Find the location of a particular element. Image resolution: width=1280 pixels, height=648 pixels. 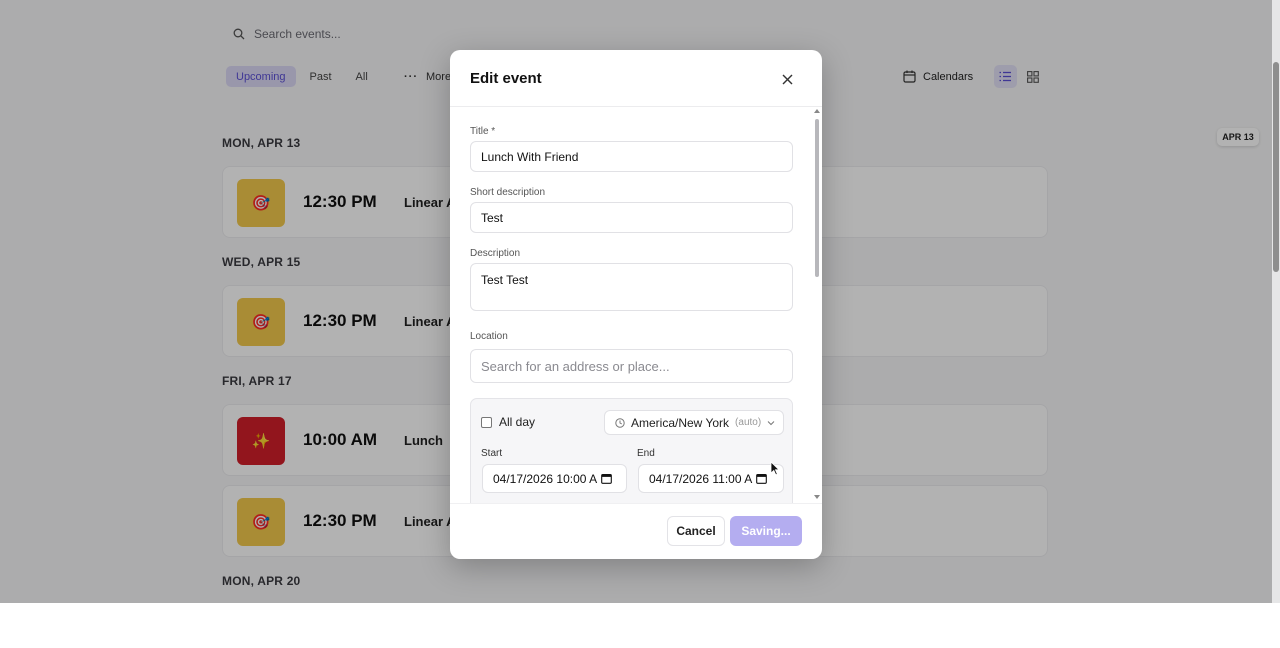

close-button is located at coordinates (787, 79).